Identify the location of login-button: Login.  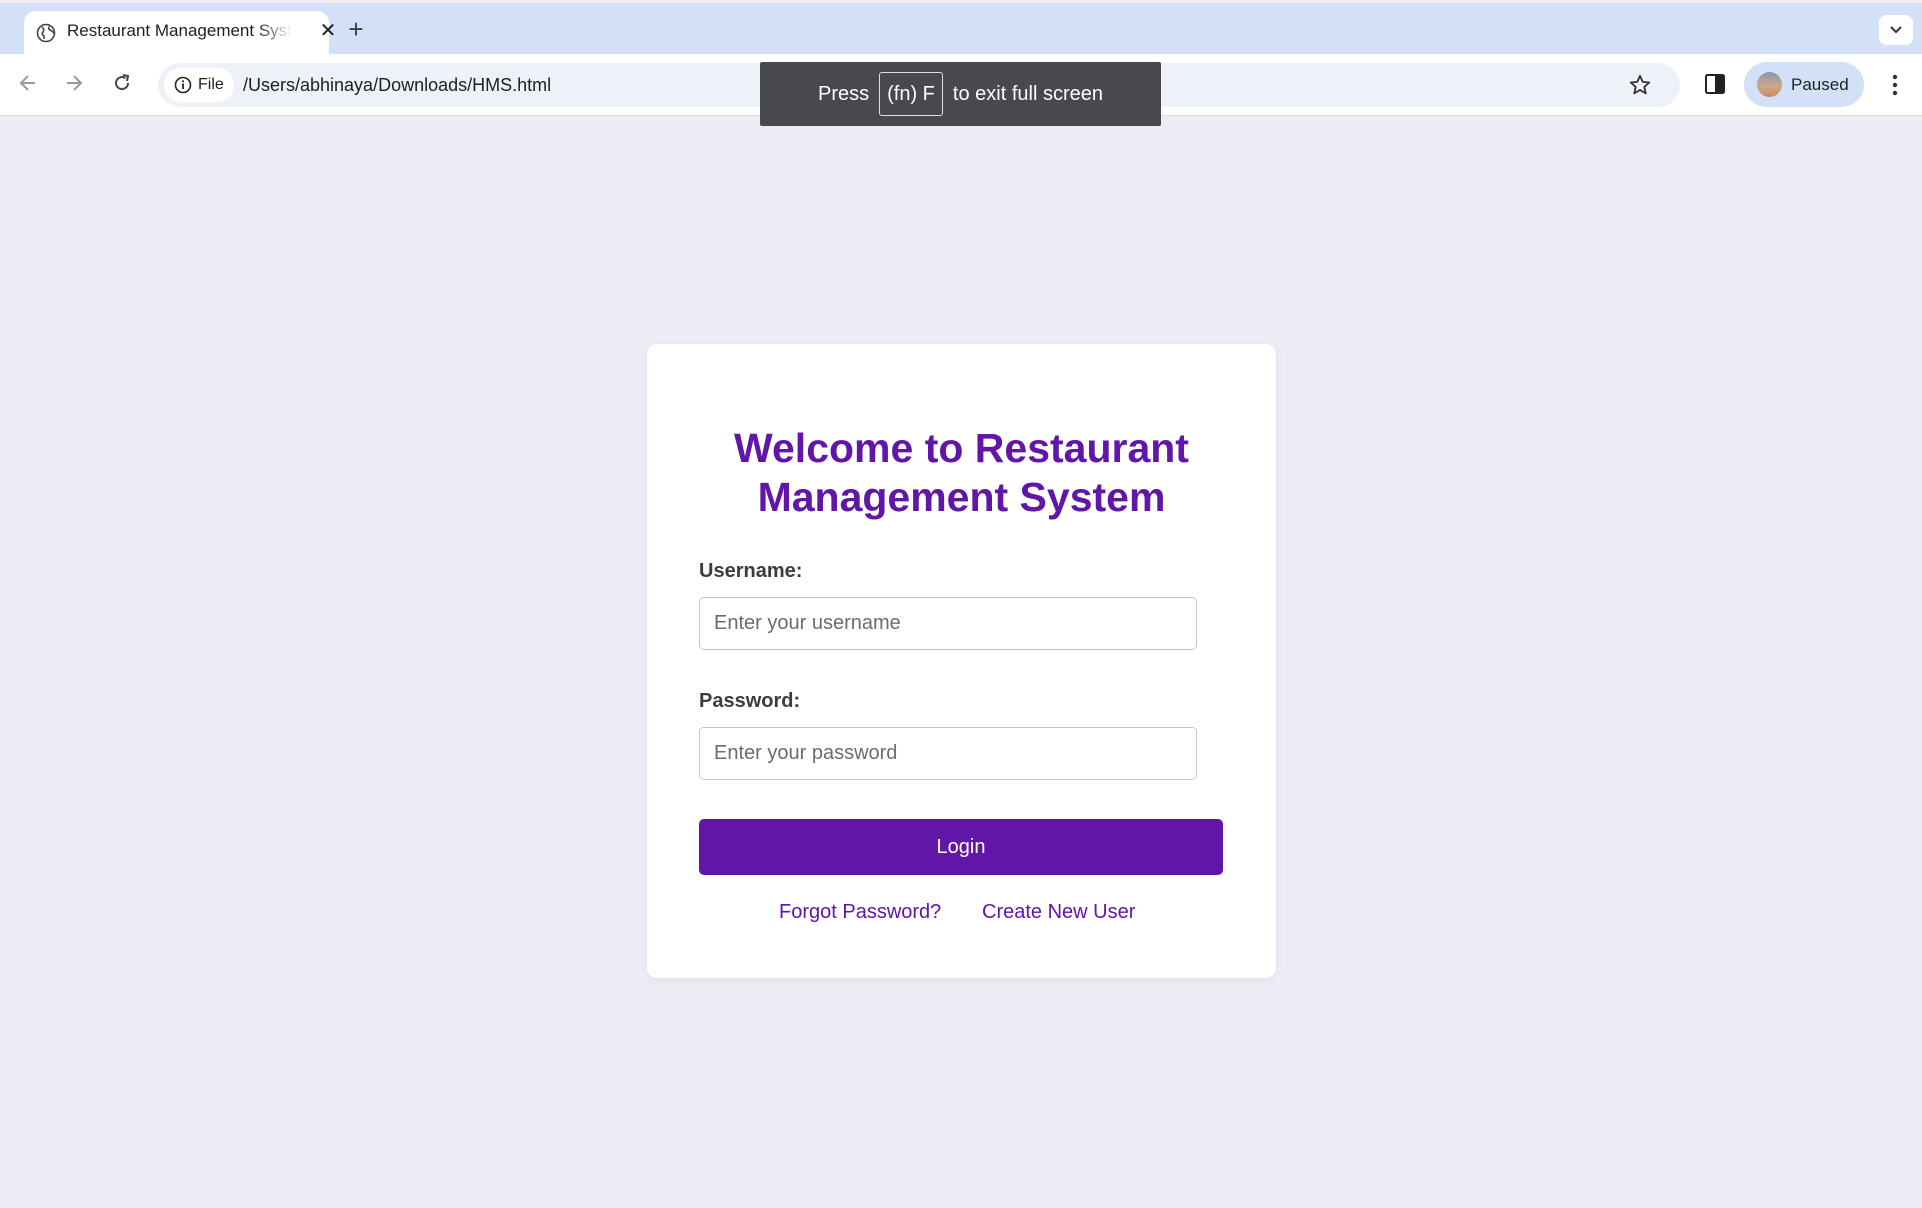
(961, 847).